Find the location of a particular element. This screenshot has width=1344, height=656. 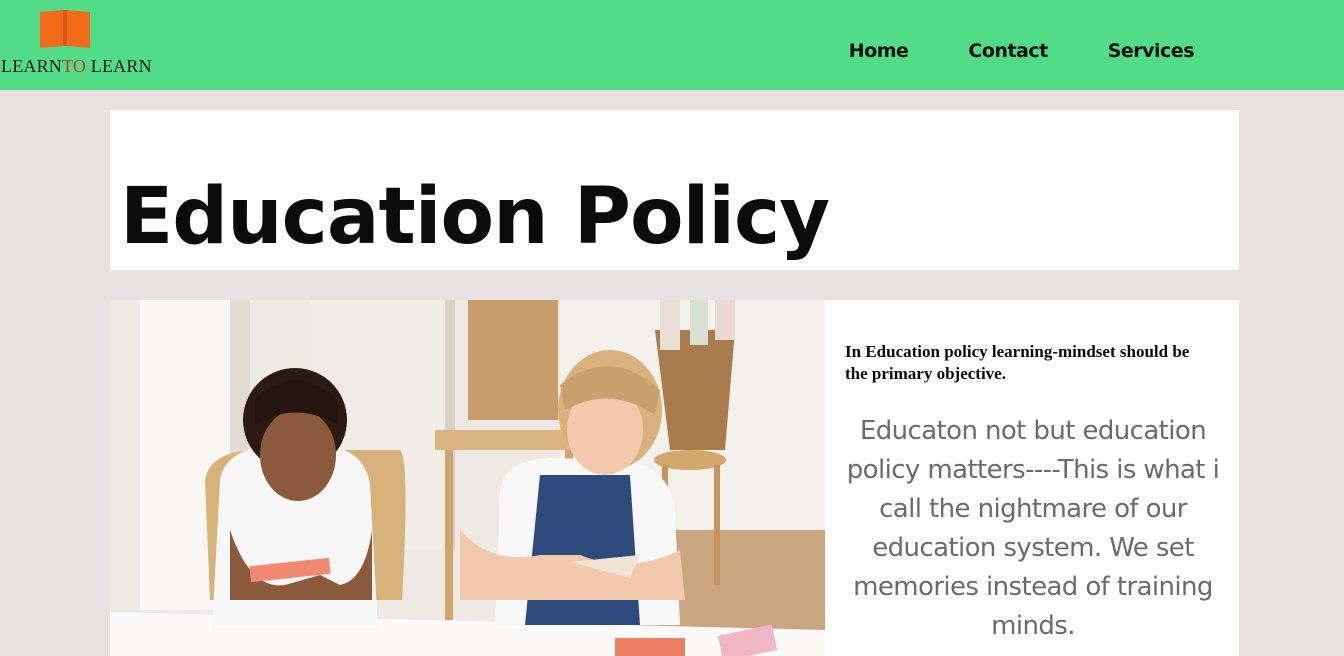

nav-contact-link: Contact is located at coordinates (1008, 51).